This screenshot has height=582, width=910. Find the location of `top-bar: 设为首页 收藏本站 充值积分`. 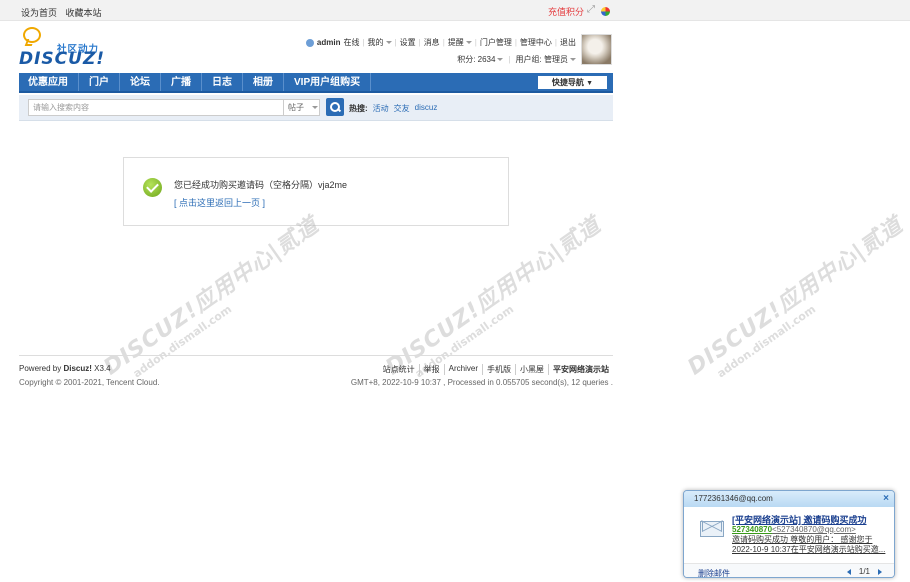

top-bar: 设为首页 收藏本站 充值积分 is located at coordinates (455, 10).